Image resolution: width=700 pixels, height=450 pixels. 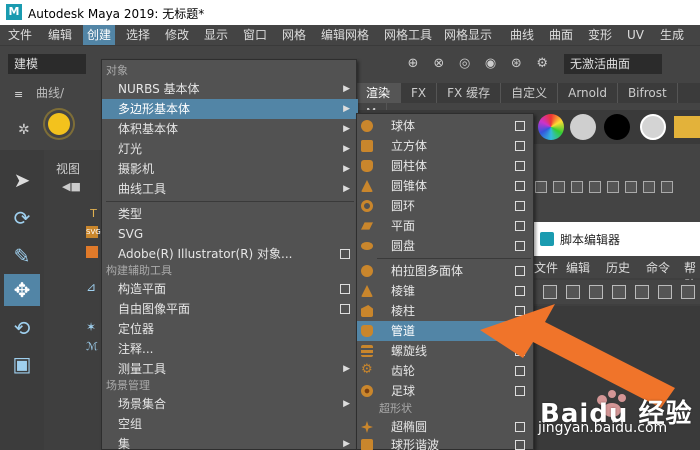 I want to click on white-sphere-icon, so click(x=653, y=127).